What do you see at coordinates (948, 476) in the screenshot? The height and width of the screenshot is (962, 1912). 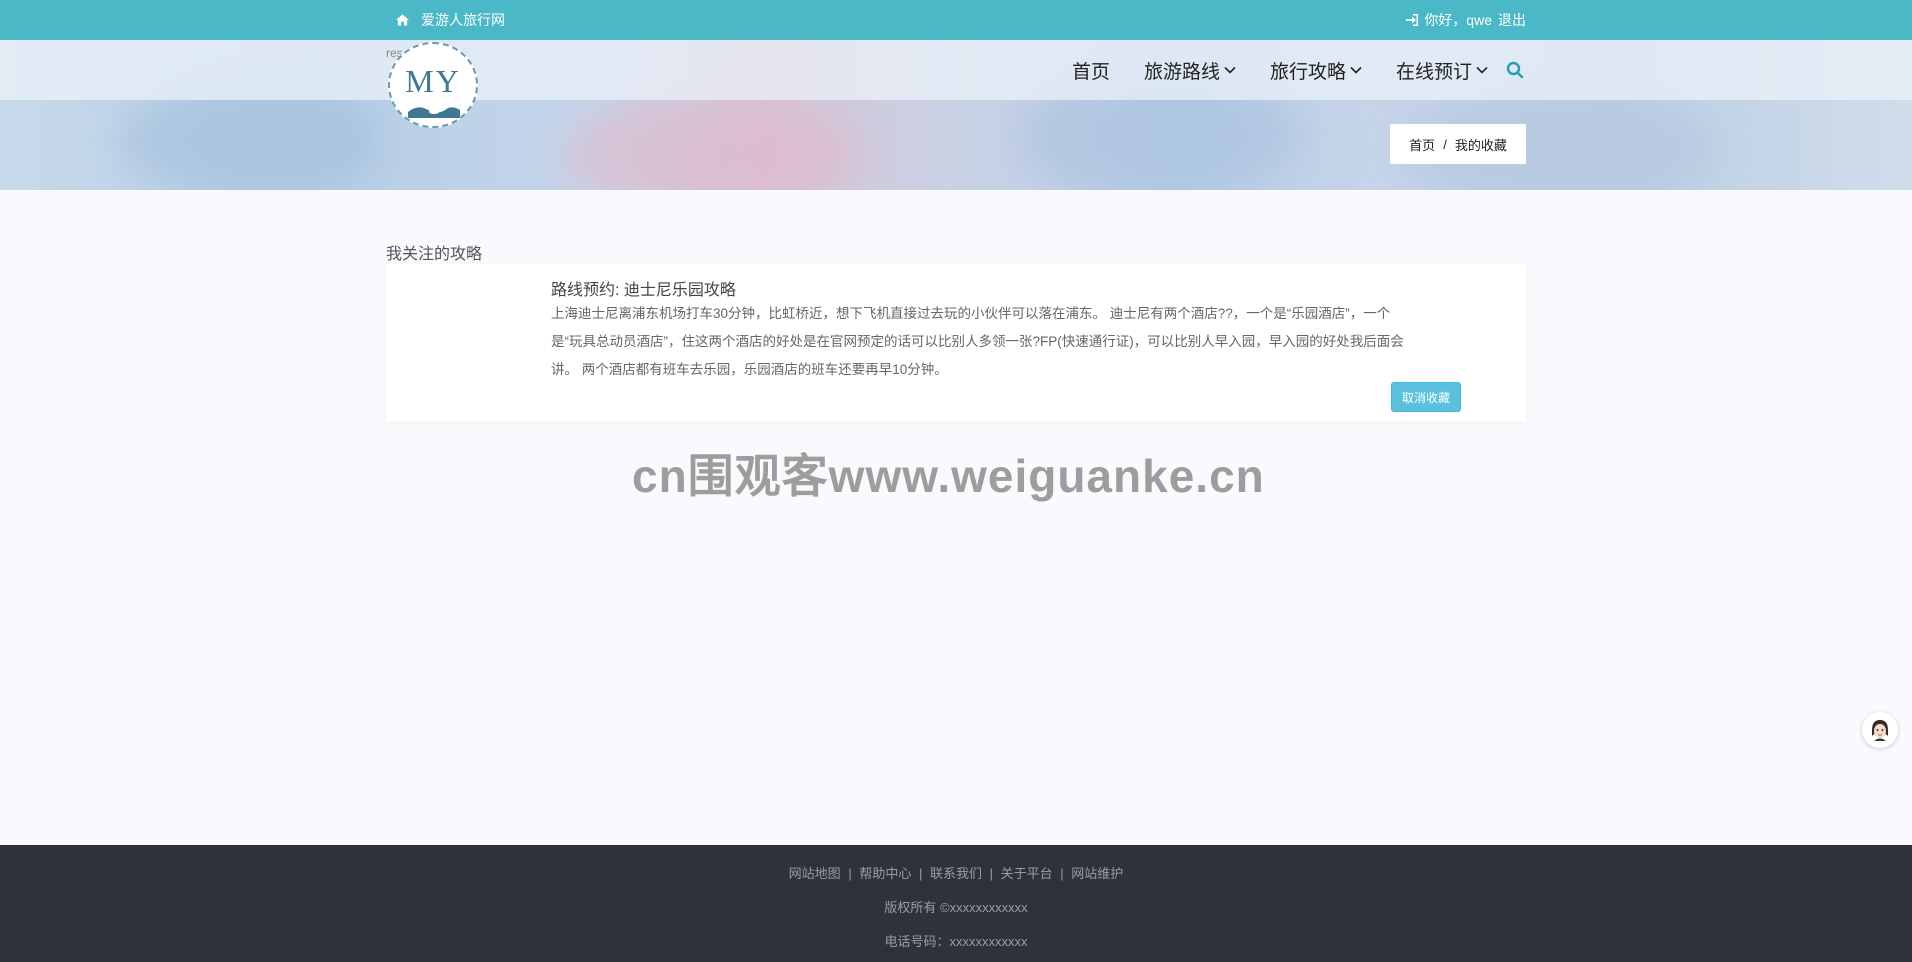 I see `watermark: cn围观客www.weiguanke.cn` at bounding box center [948, 476].